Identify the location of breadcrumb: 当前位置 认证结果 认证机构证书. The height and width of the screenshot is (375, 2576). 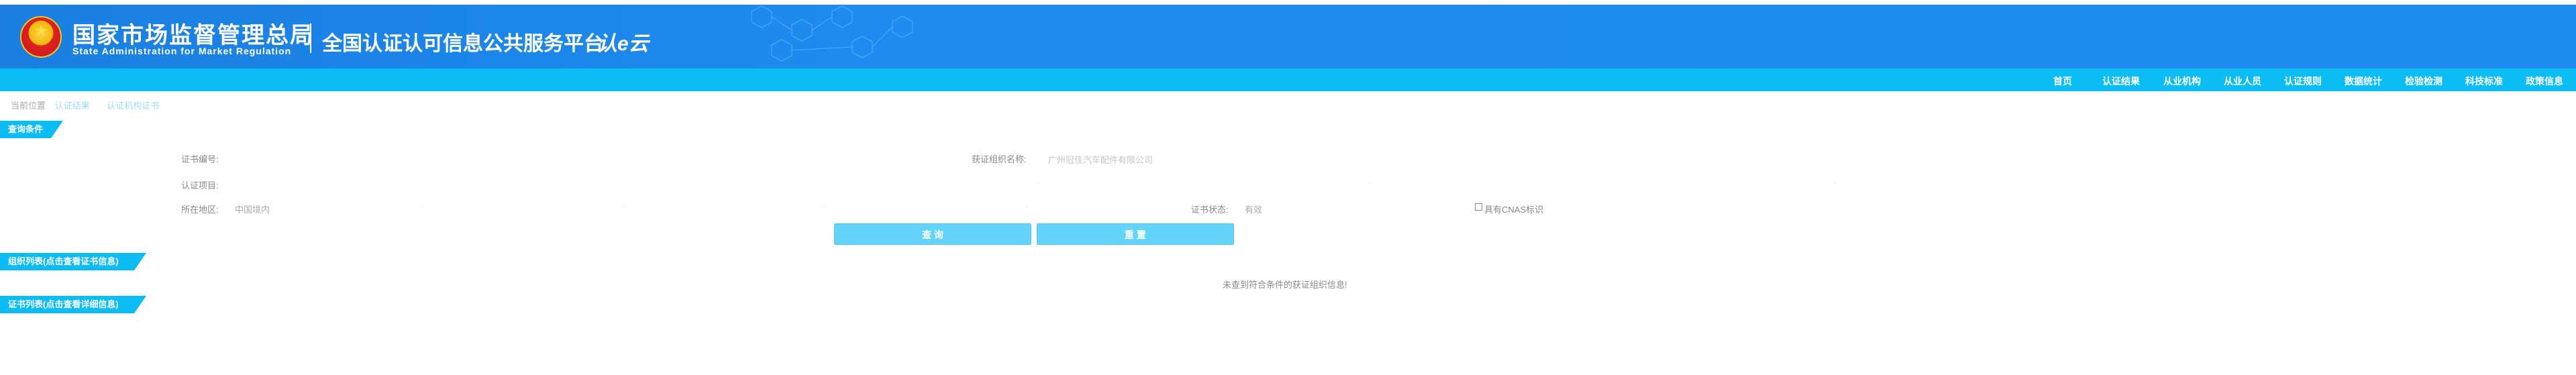
(85, 105).